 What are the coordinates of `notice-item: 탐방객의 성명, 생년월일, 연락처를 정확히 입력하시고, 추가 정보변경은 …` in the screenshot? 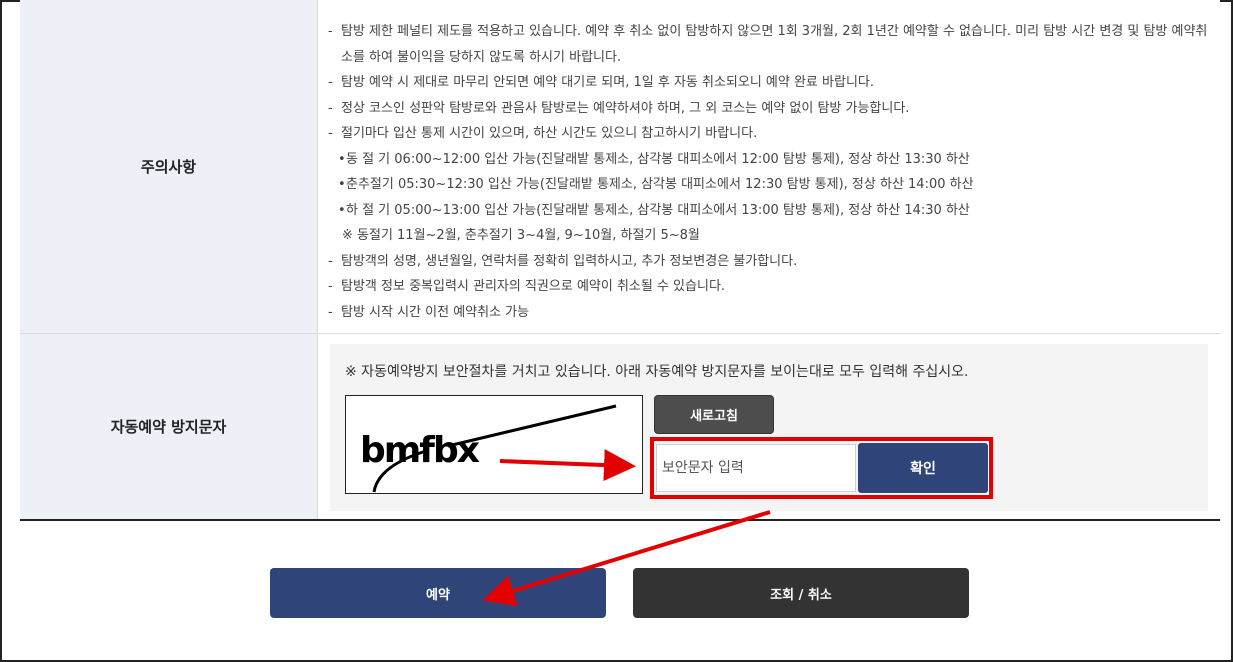 It's located at (769, 262).